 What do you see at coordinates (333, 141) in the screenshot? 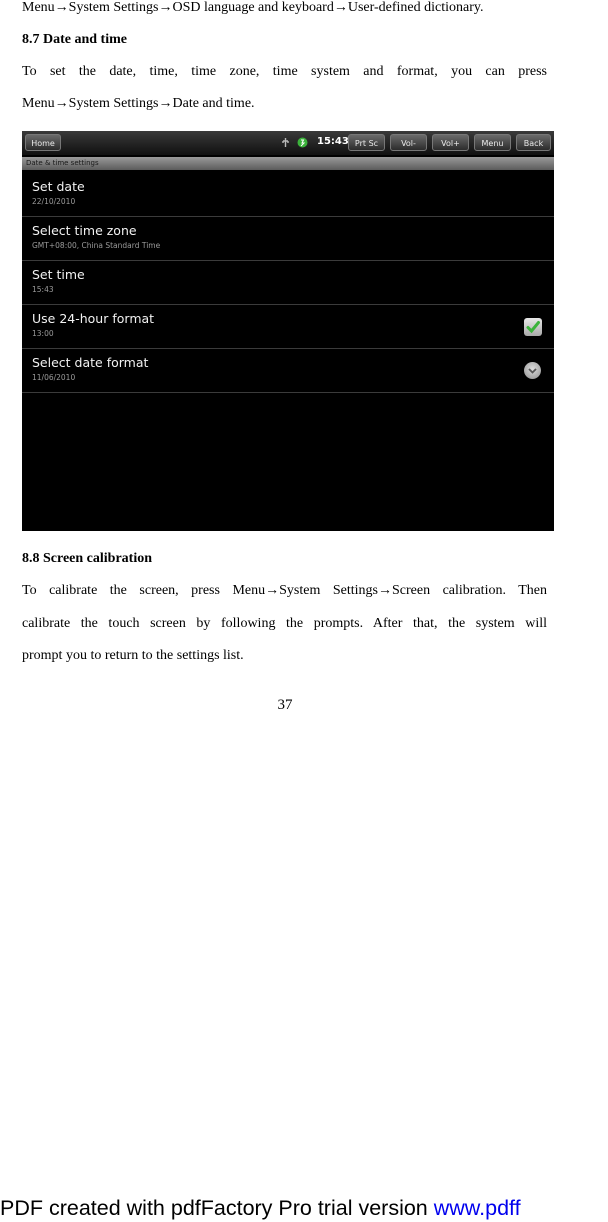
I see `clock-text: 15:43` at bounding box center [333, 141].